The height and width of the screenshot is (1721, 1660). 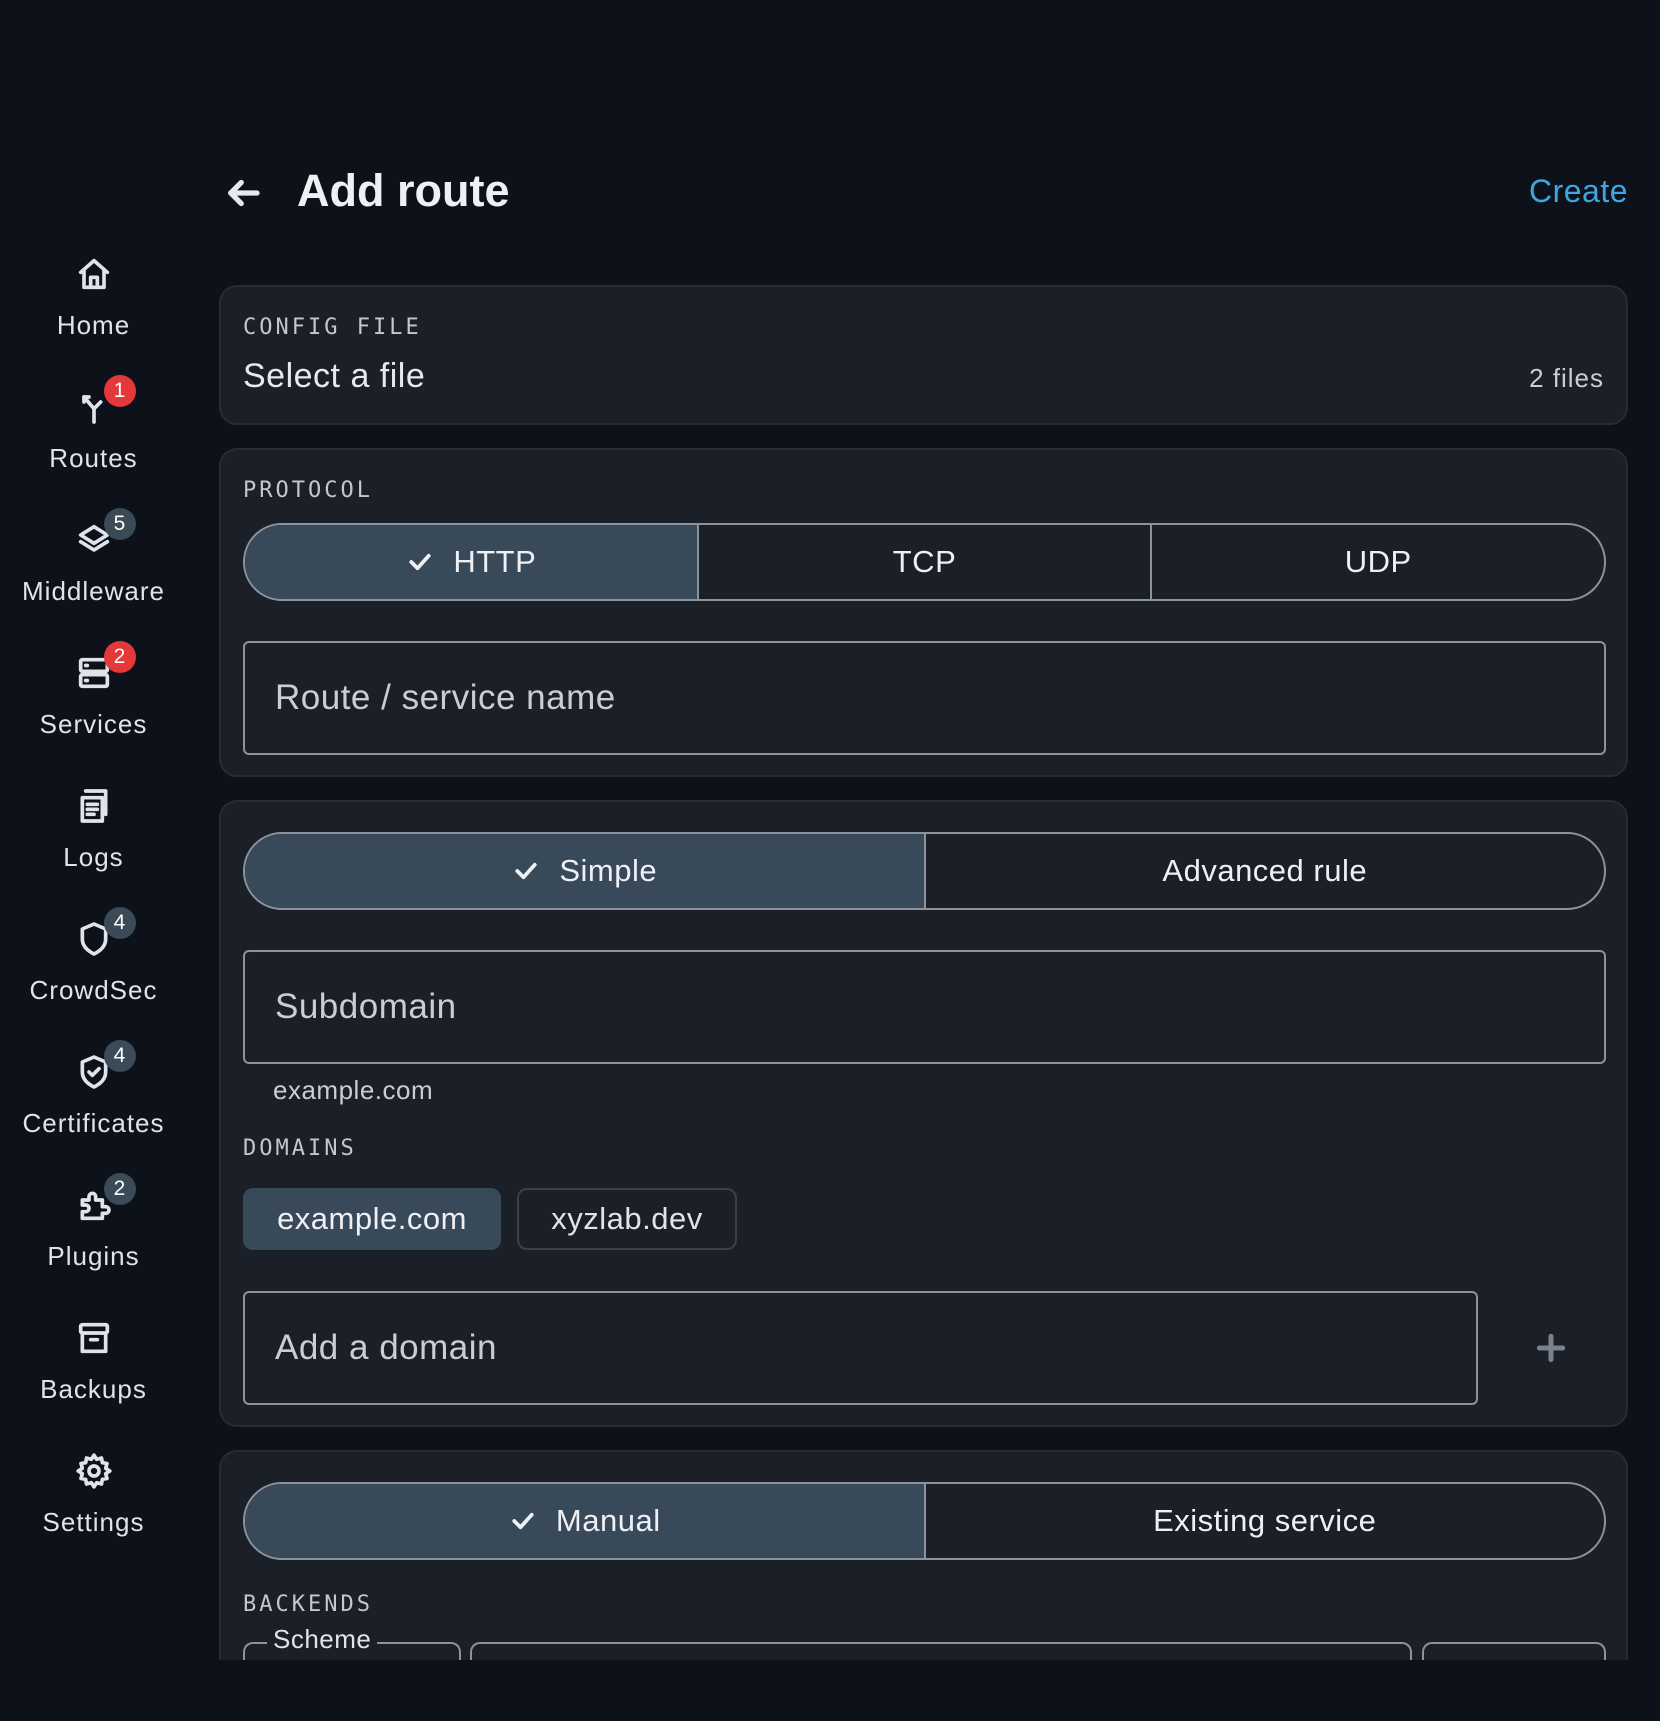 I want to click on config-file-card: CONFIG FILE Select a file 2 files, so click(x=923, y=355).